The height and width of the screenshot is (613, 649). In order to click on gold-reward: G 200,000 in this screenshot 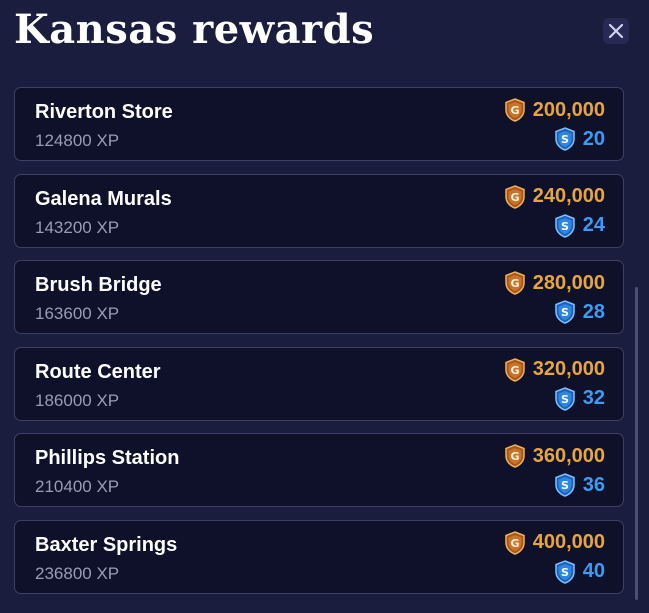, I will do `click(554, 110)`.